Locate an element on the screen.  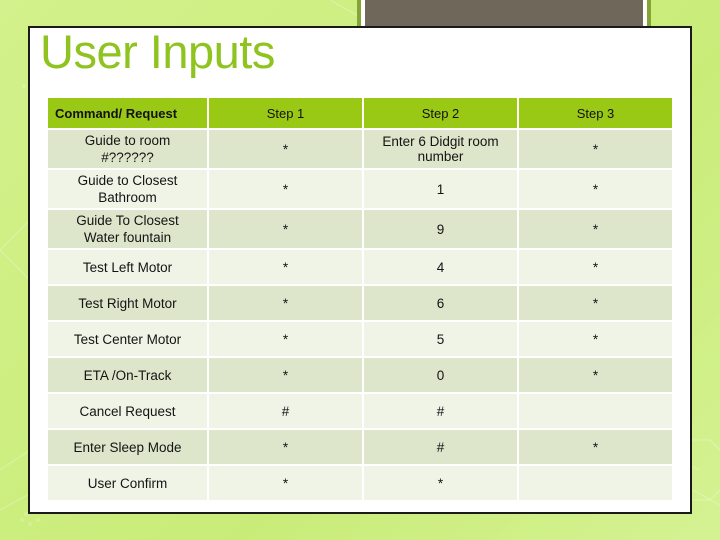
table-row: User Confirm * * is located at coordinates (360, 483).